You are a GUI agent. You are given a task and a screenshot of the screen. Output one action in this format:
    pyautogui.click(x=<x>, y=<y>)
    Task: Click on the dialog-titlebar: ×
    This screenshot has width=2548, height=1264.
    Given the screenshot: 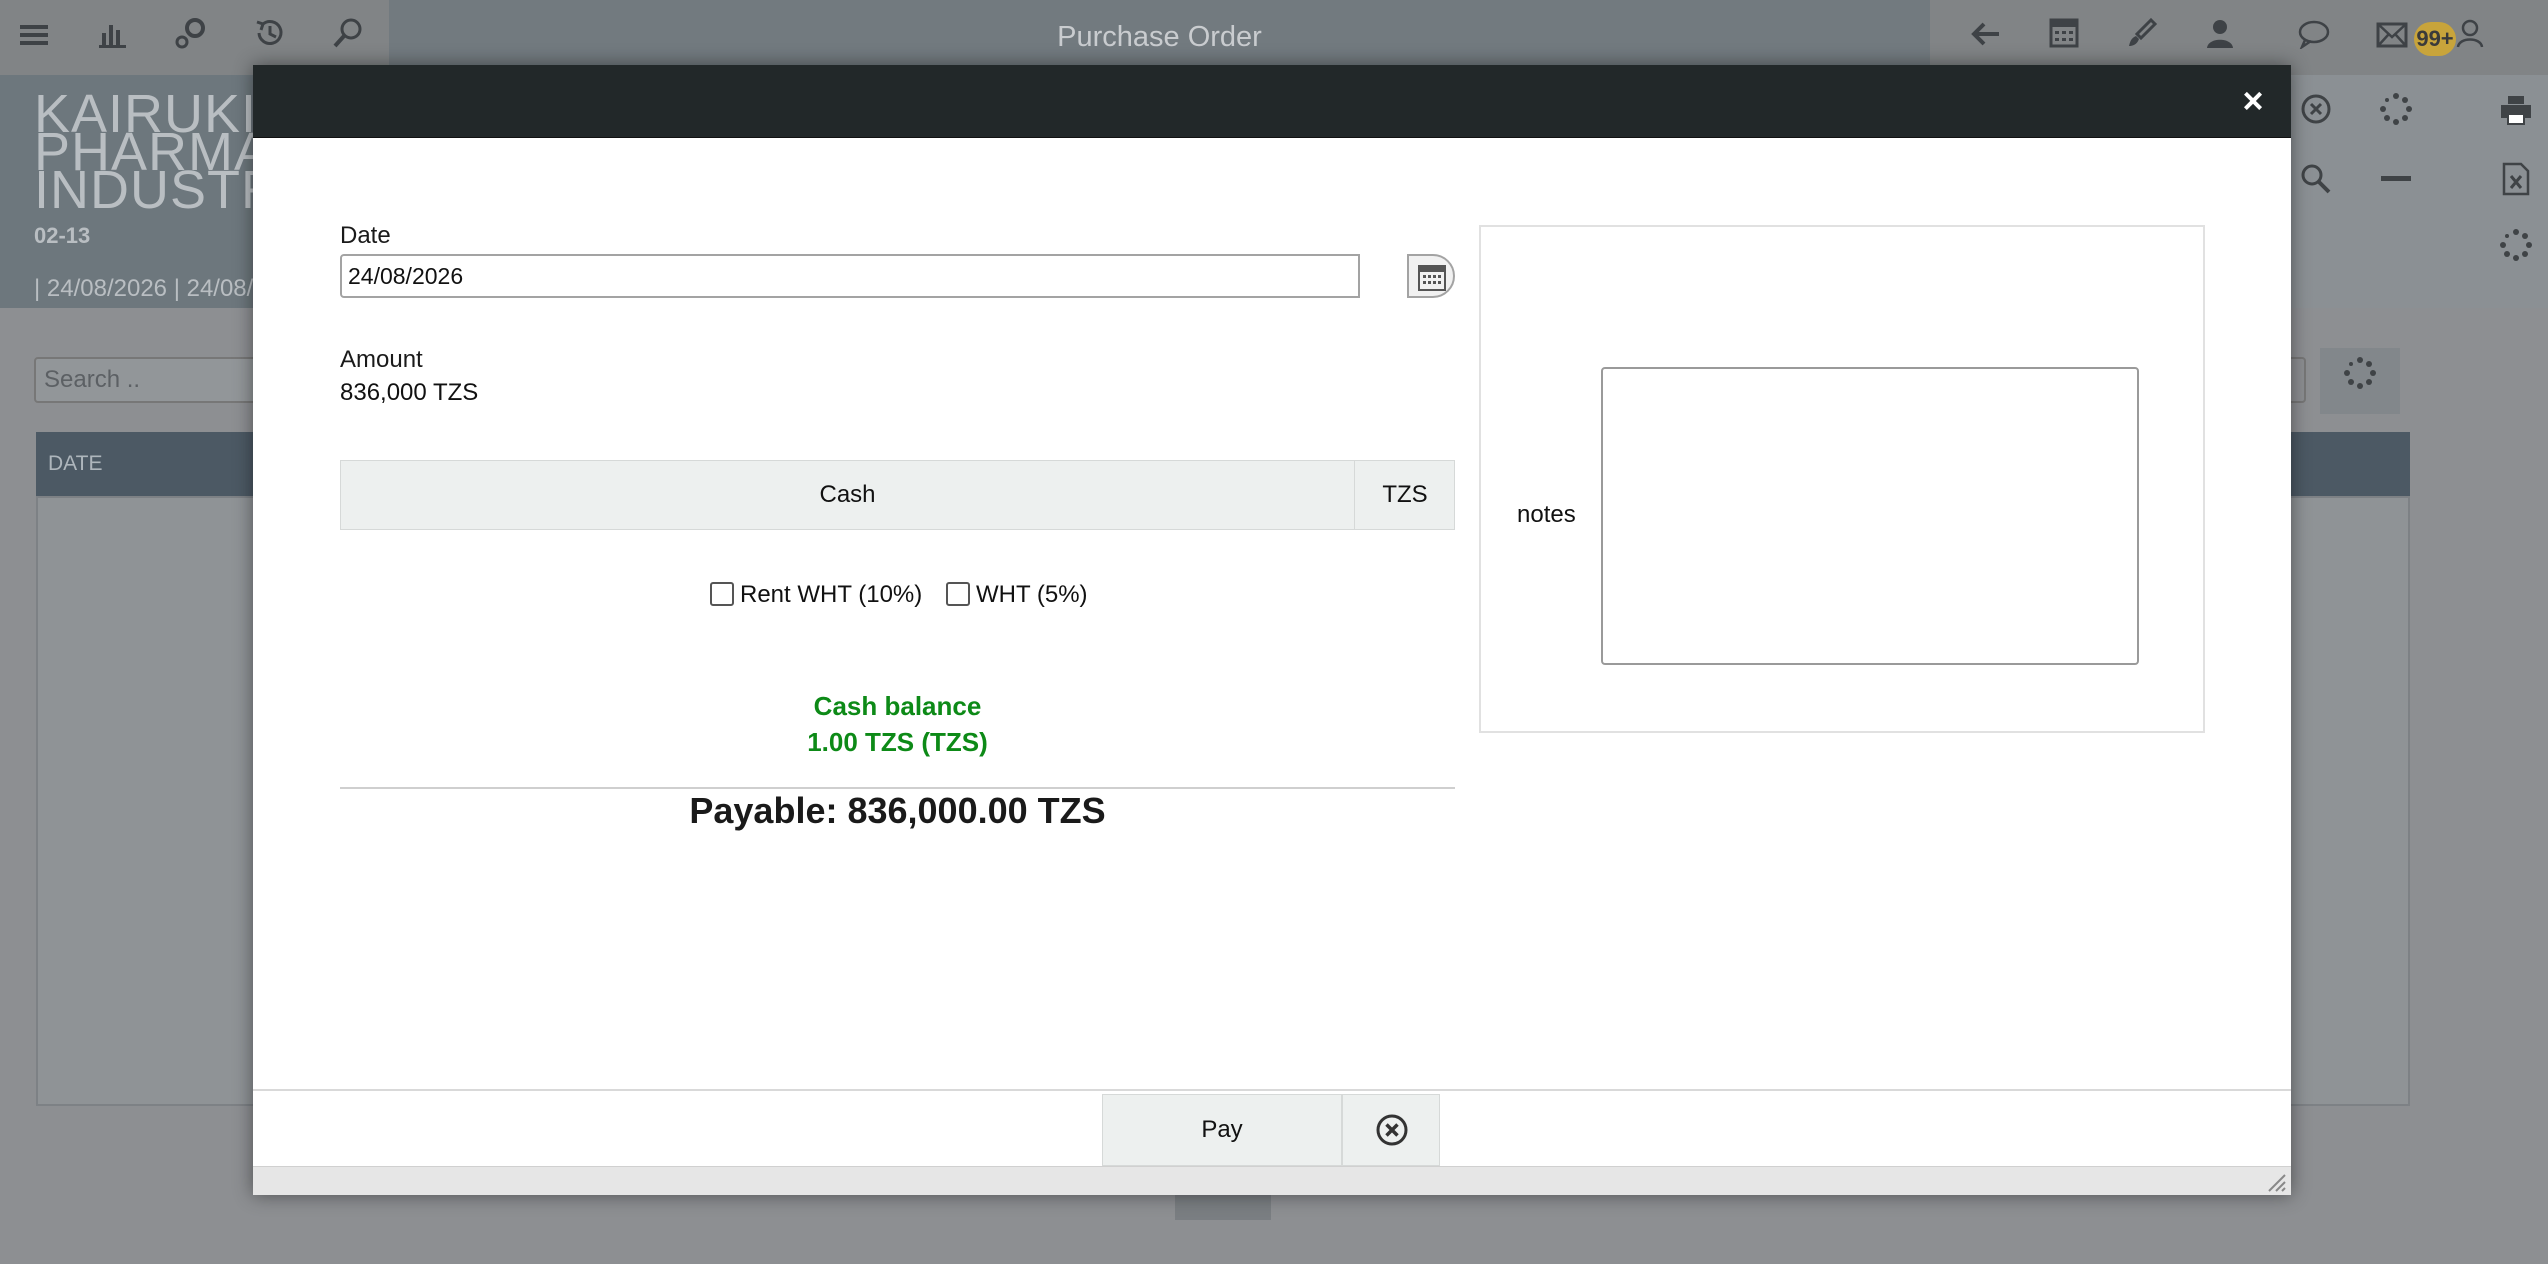 What is the action you would take?
    pyautogui.click(x=1272, y=101)
    